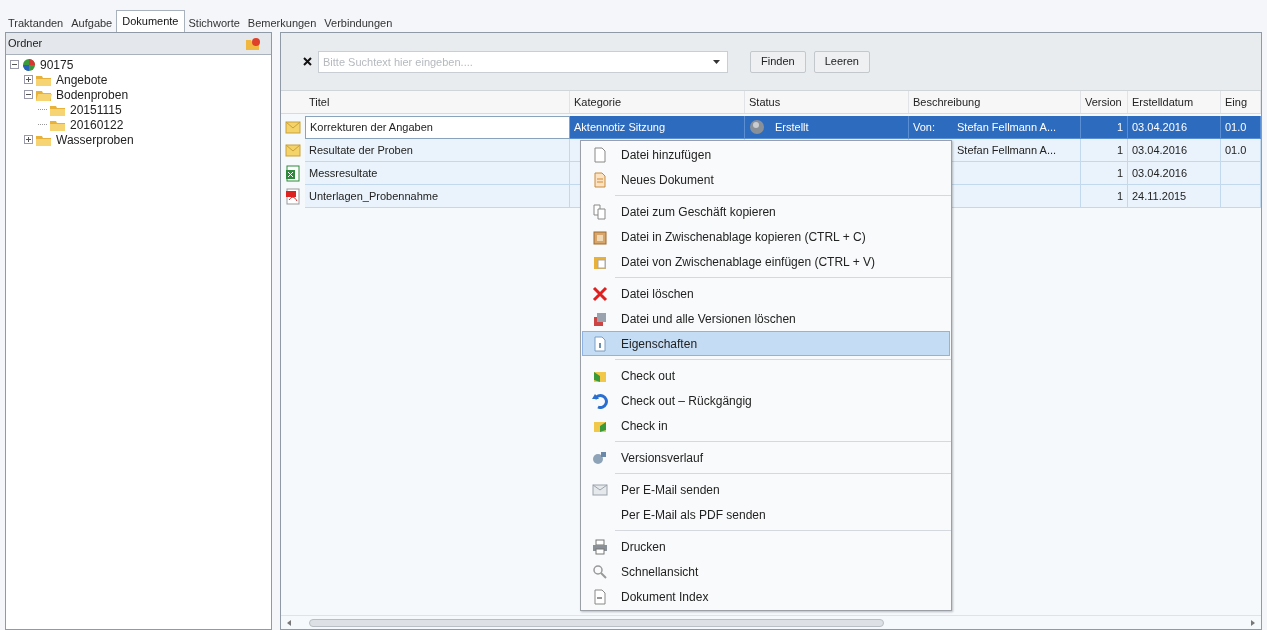 Image resolution: width=1267 pixels, height=630 pixels. What do you see at coordinates (1241, 102) in the screenshot?
I see `column-header: Eing` at bounding box center [1241, 102].